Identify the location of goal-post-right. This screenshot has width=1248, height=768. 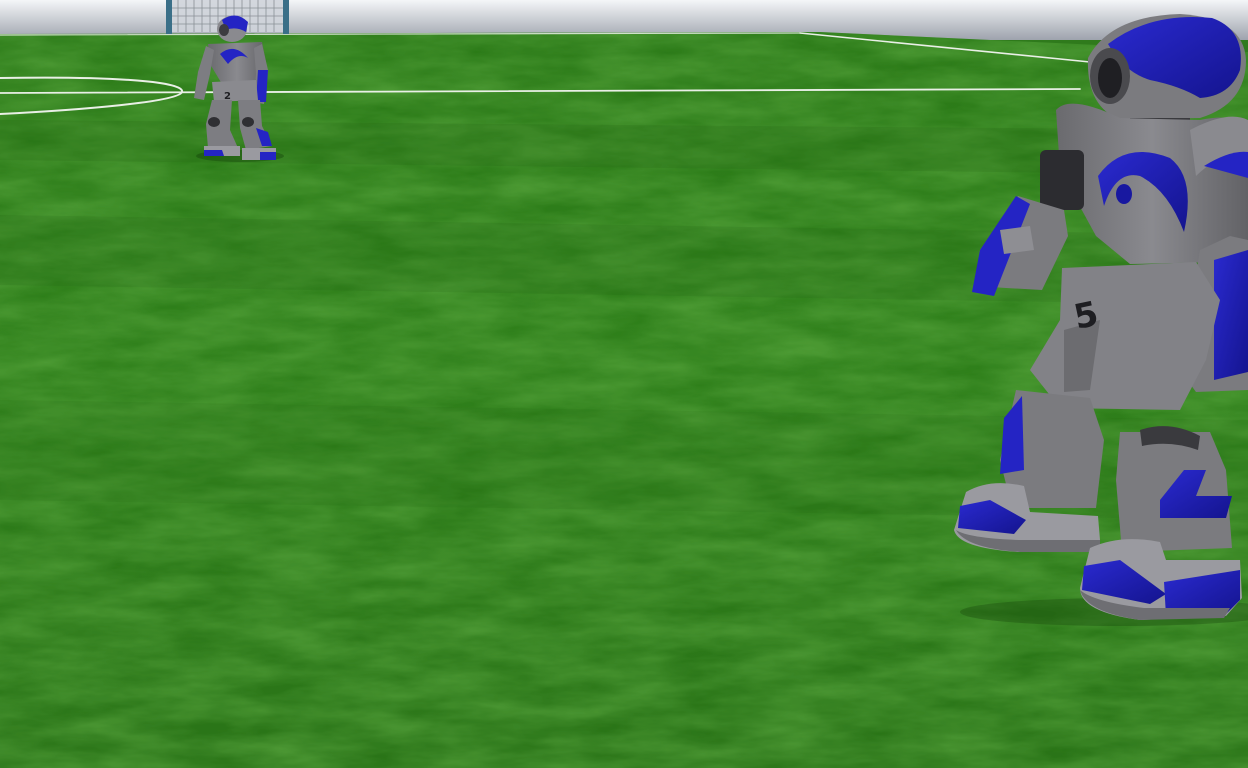
(286, 17).